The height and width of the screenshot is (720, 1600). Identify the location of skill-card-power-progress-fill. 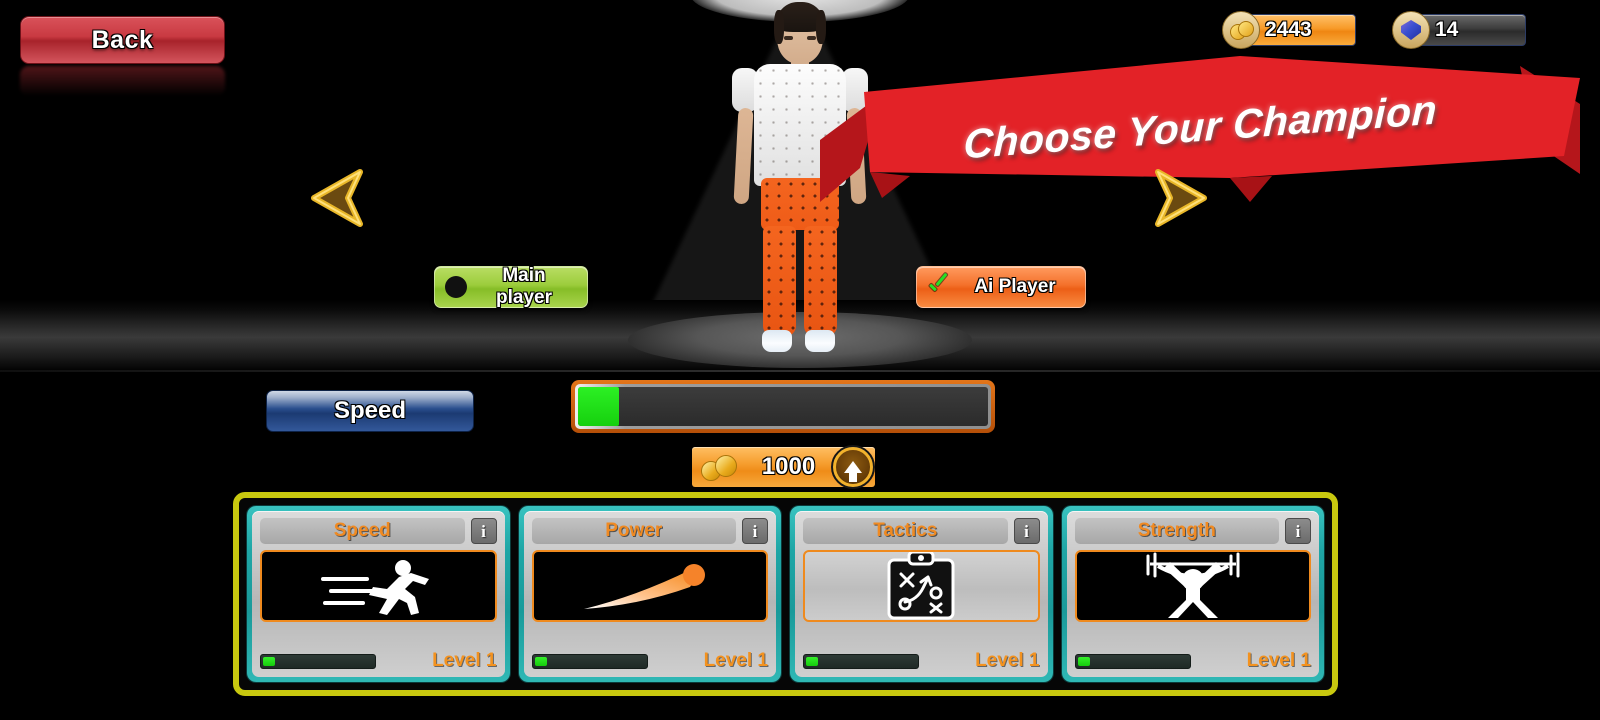
(540, 661).